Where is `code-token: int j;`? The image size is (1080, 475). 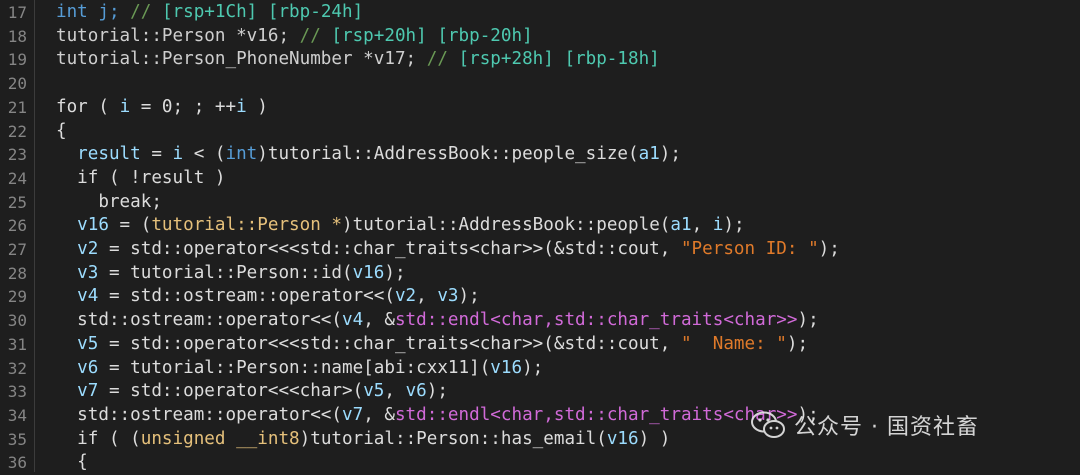
code-token: int j; is located at coordinates (93, 12).